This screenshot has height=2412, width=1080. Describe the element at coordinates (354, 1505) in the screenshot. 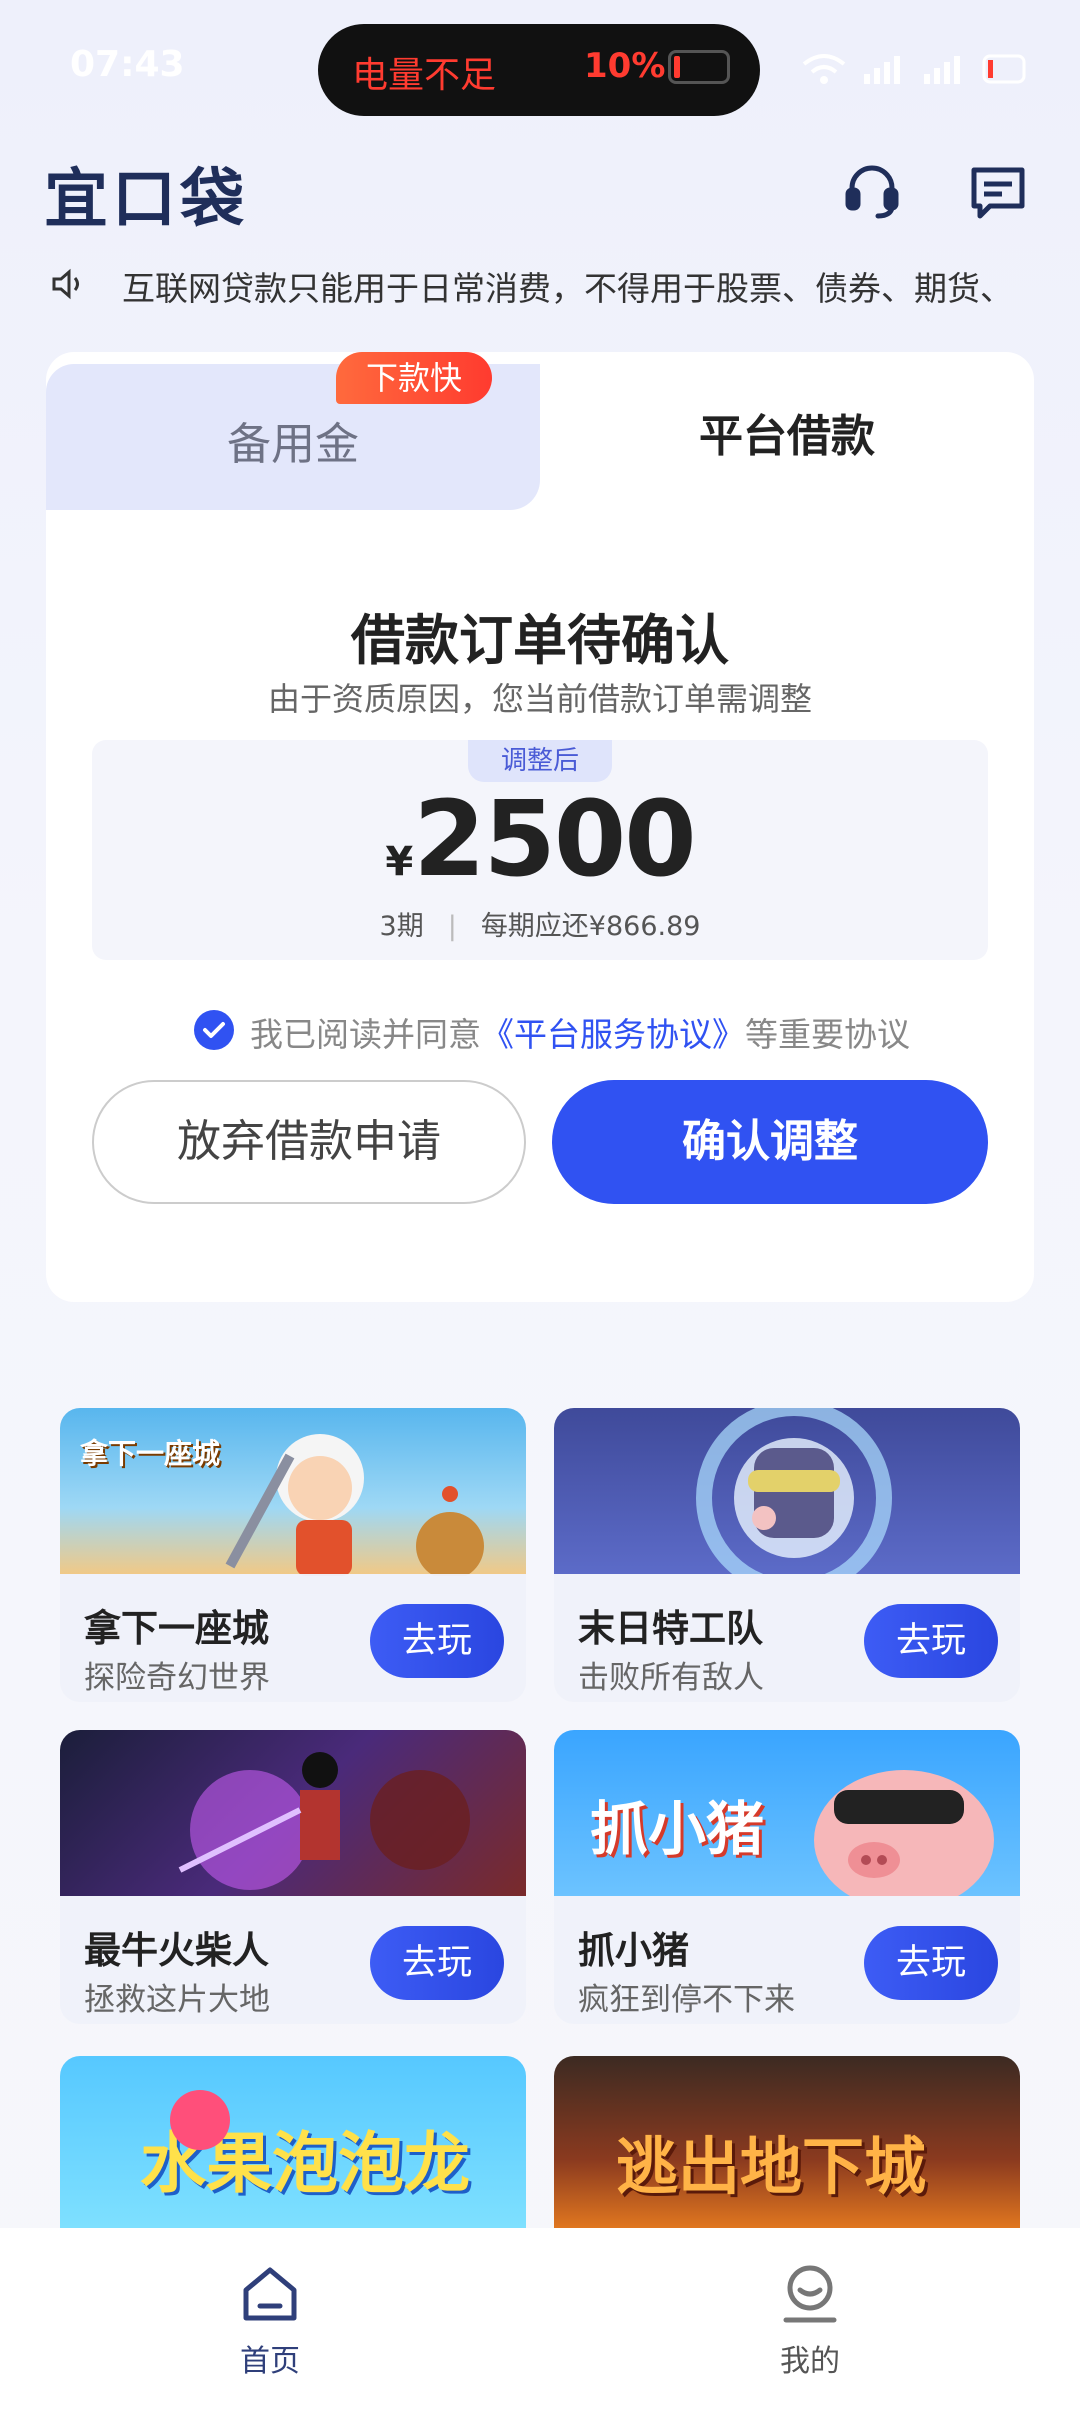

I see `knight-illustration` at that location.